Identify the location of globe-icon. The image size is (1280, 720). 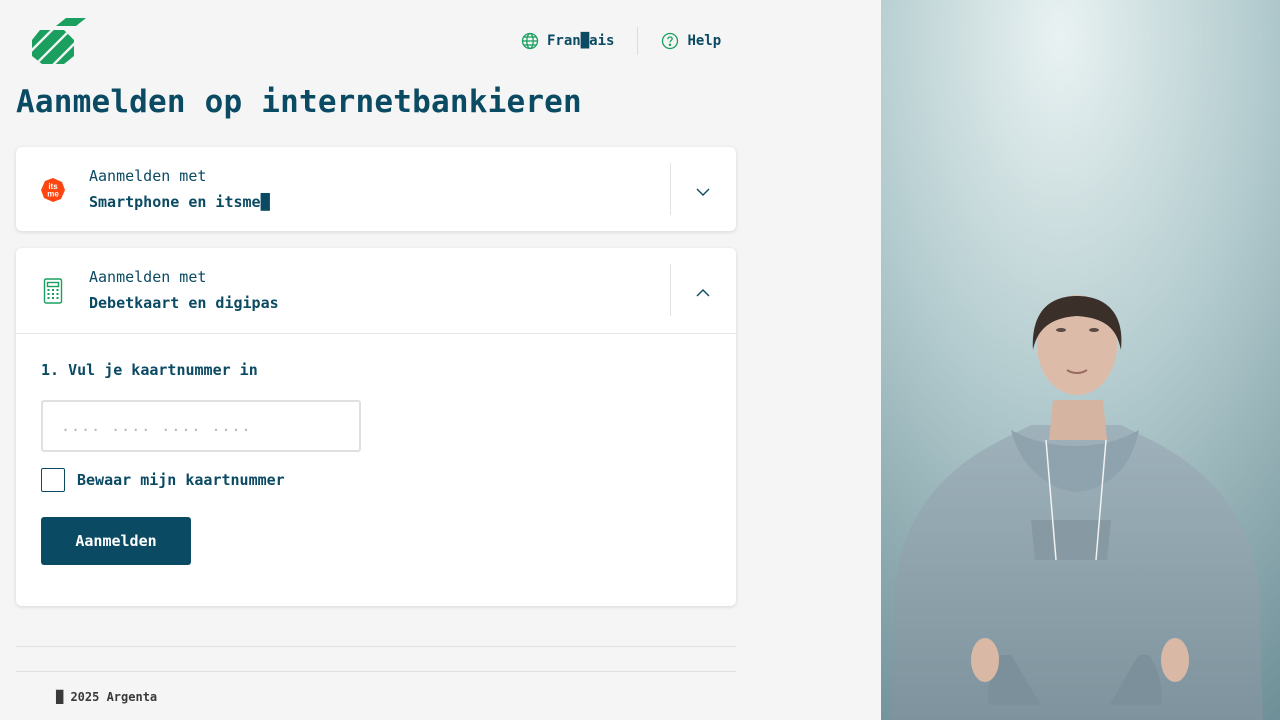
(530, 41).